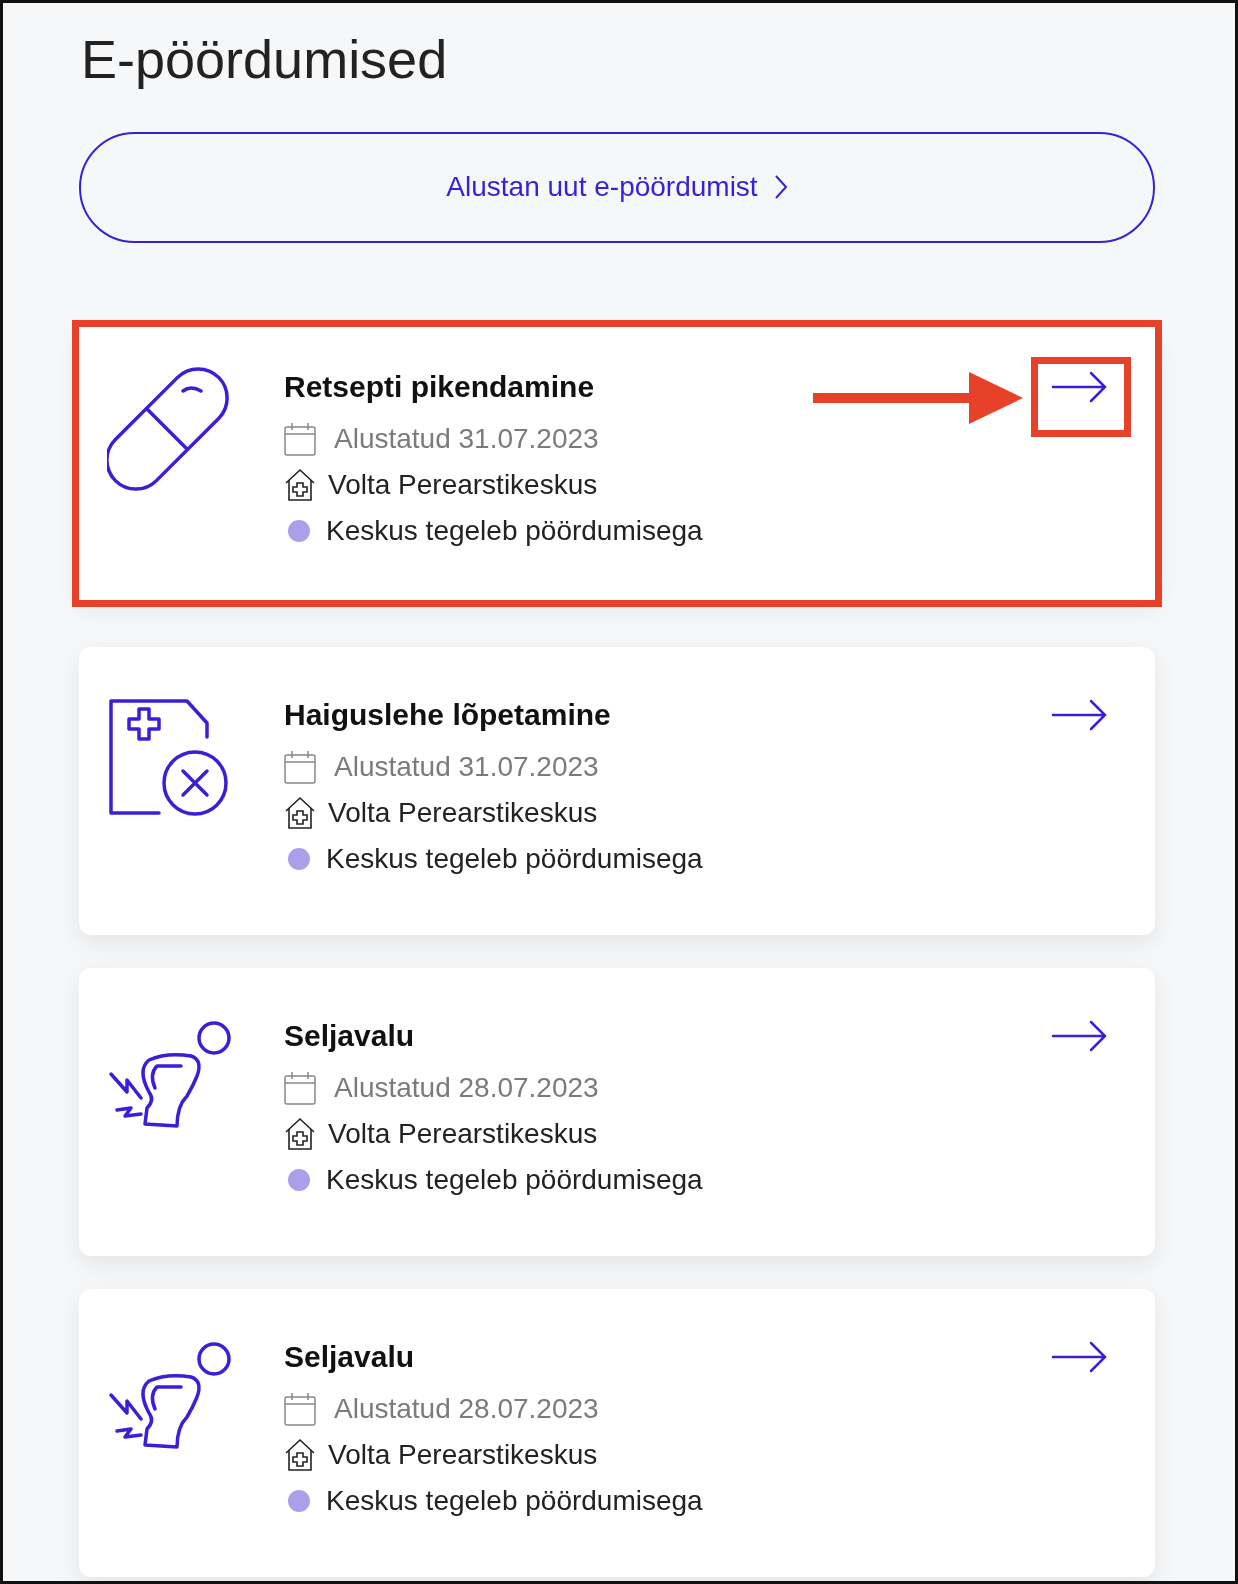  Describe the element at coordinates (440, 386) in the screenshot. I see `request-title: Retsepti pikendamine` at that location.